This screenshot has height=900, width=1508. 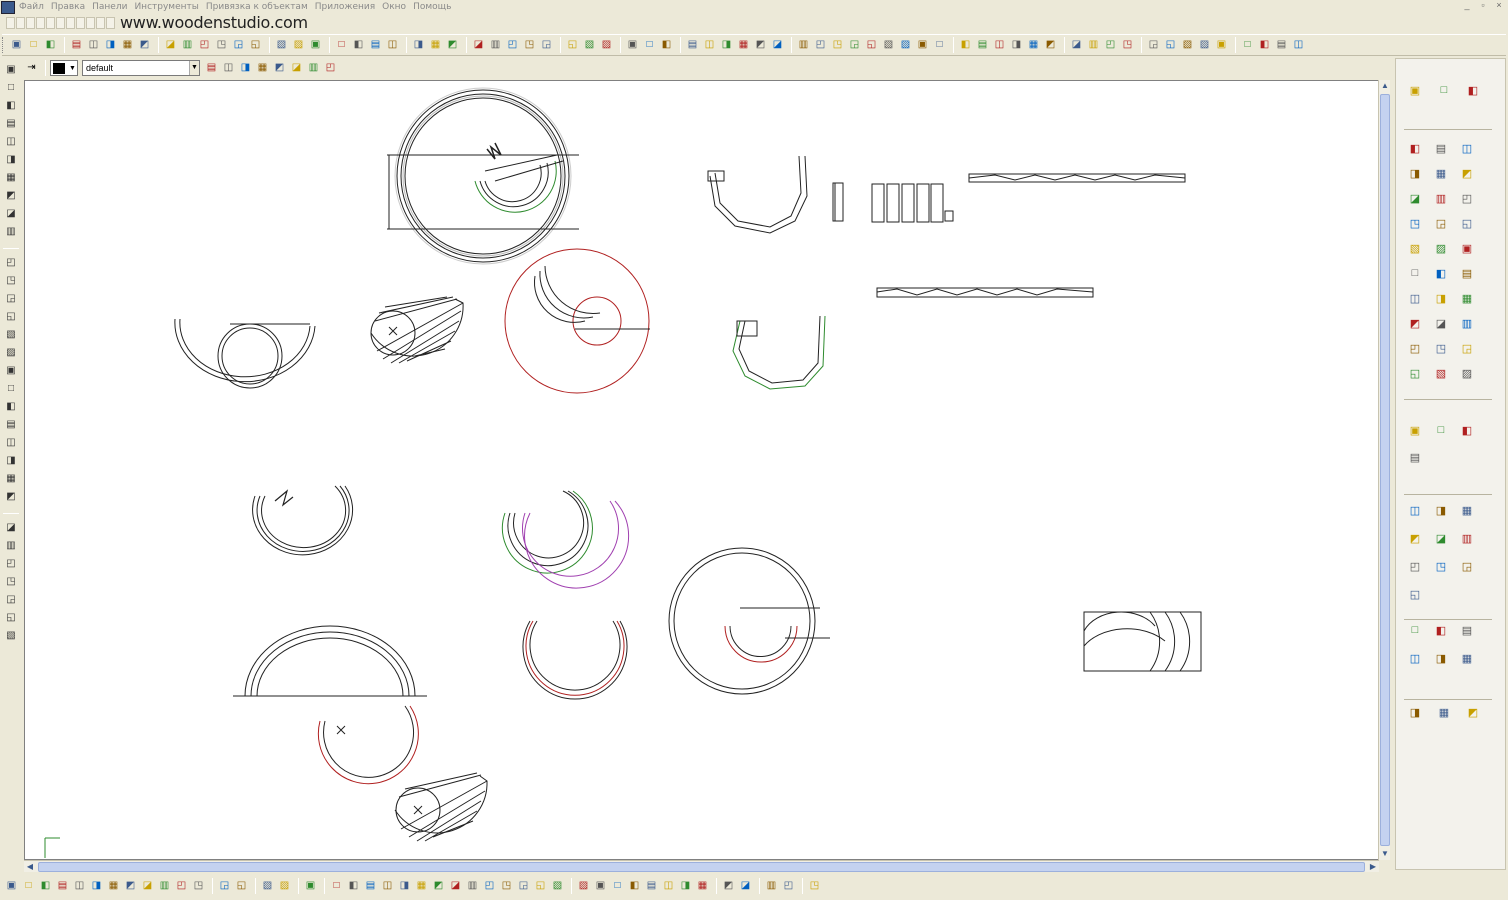 What do you see at coordinates (257, 7) in the screenshot?
I see `menu-object-snap: Привязка к объектам` at bounding box center [257, 7].